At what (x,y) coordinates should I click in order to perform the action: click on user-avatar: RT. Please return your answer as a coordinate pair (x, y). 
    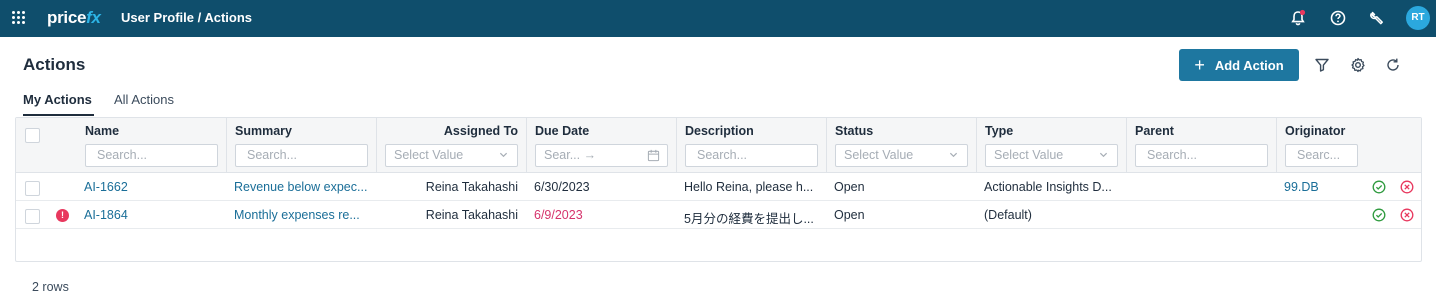
    Looking at the image, I should click on (1418, 18).